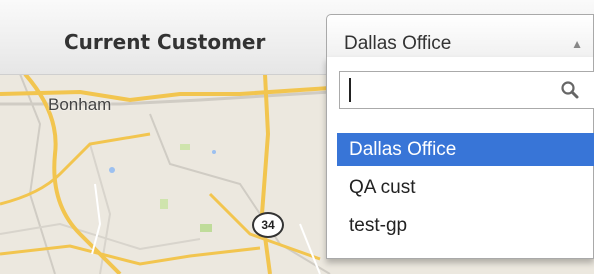 The width and height of the screenshot is (594, 274). What do you see at coordinates (398, 43) in the screenshot?
I see `customer-select-value: Dallas Office` at bounding box center [398, 43].